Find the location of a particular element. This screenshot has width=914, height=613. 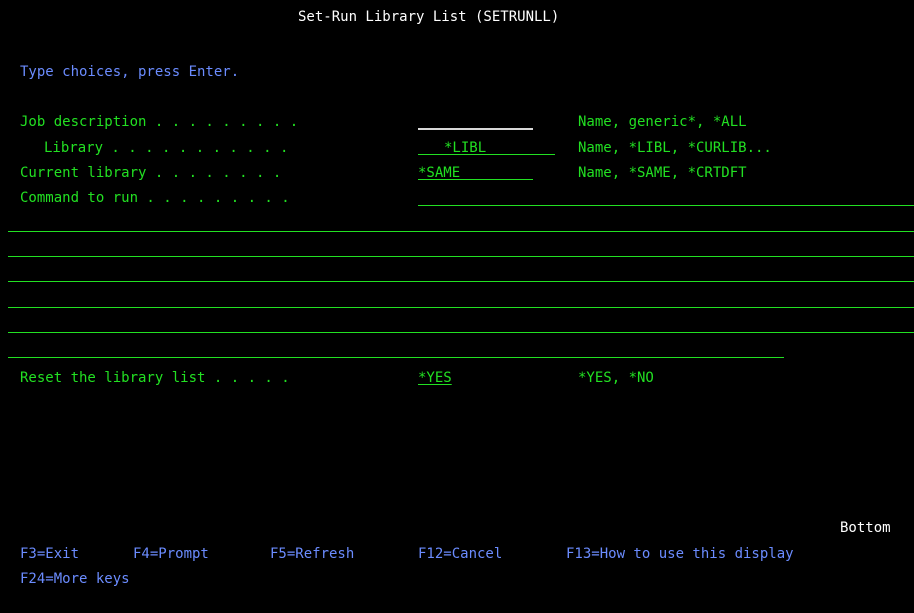

f4-prompt-key: F4=Prompt is located at coordinates (171, 554).